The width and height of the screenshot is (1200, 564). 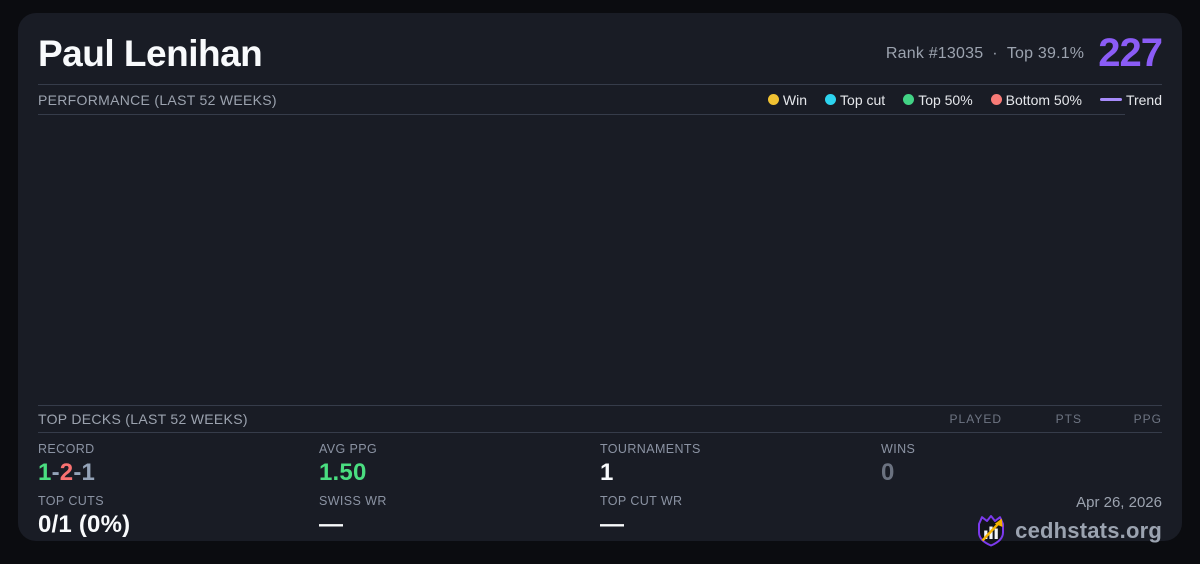 I want to click on swiss-wr-value: —, so click(x=331, y=524).